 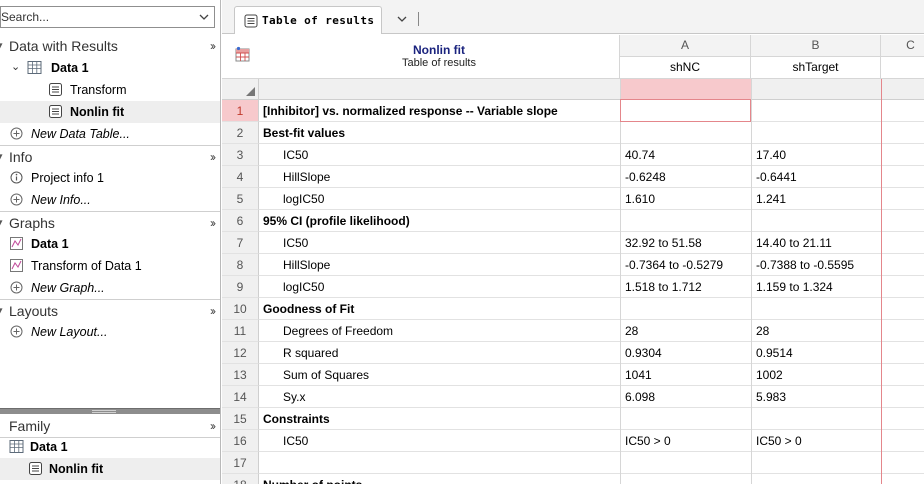 I want to click on row-label-cell: Degrees of Freedom, so click(x=439, y=331).